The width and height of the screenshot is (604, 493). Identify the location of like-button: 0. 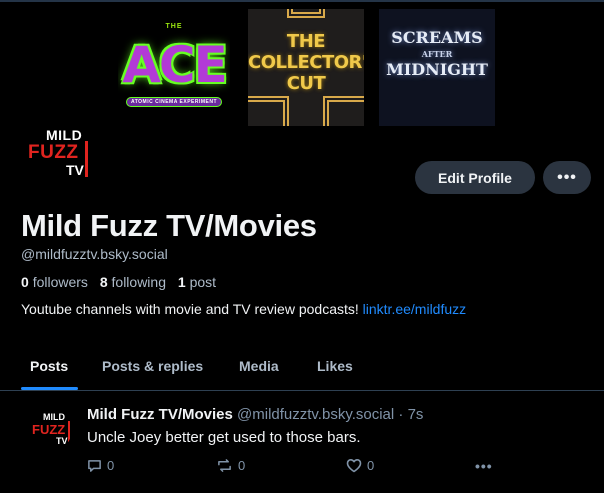
(360, 465).